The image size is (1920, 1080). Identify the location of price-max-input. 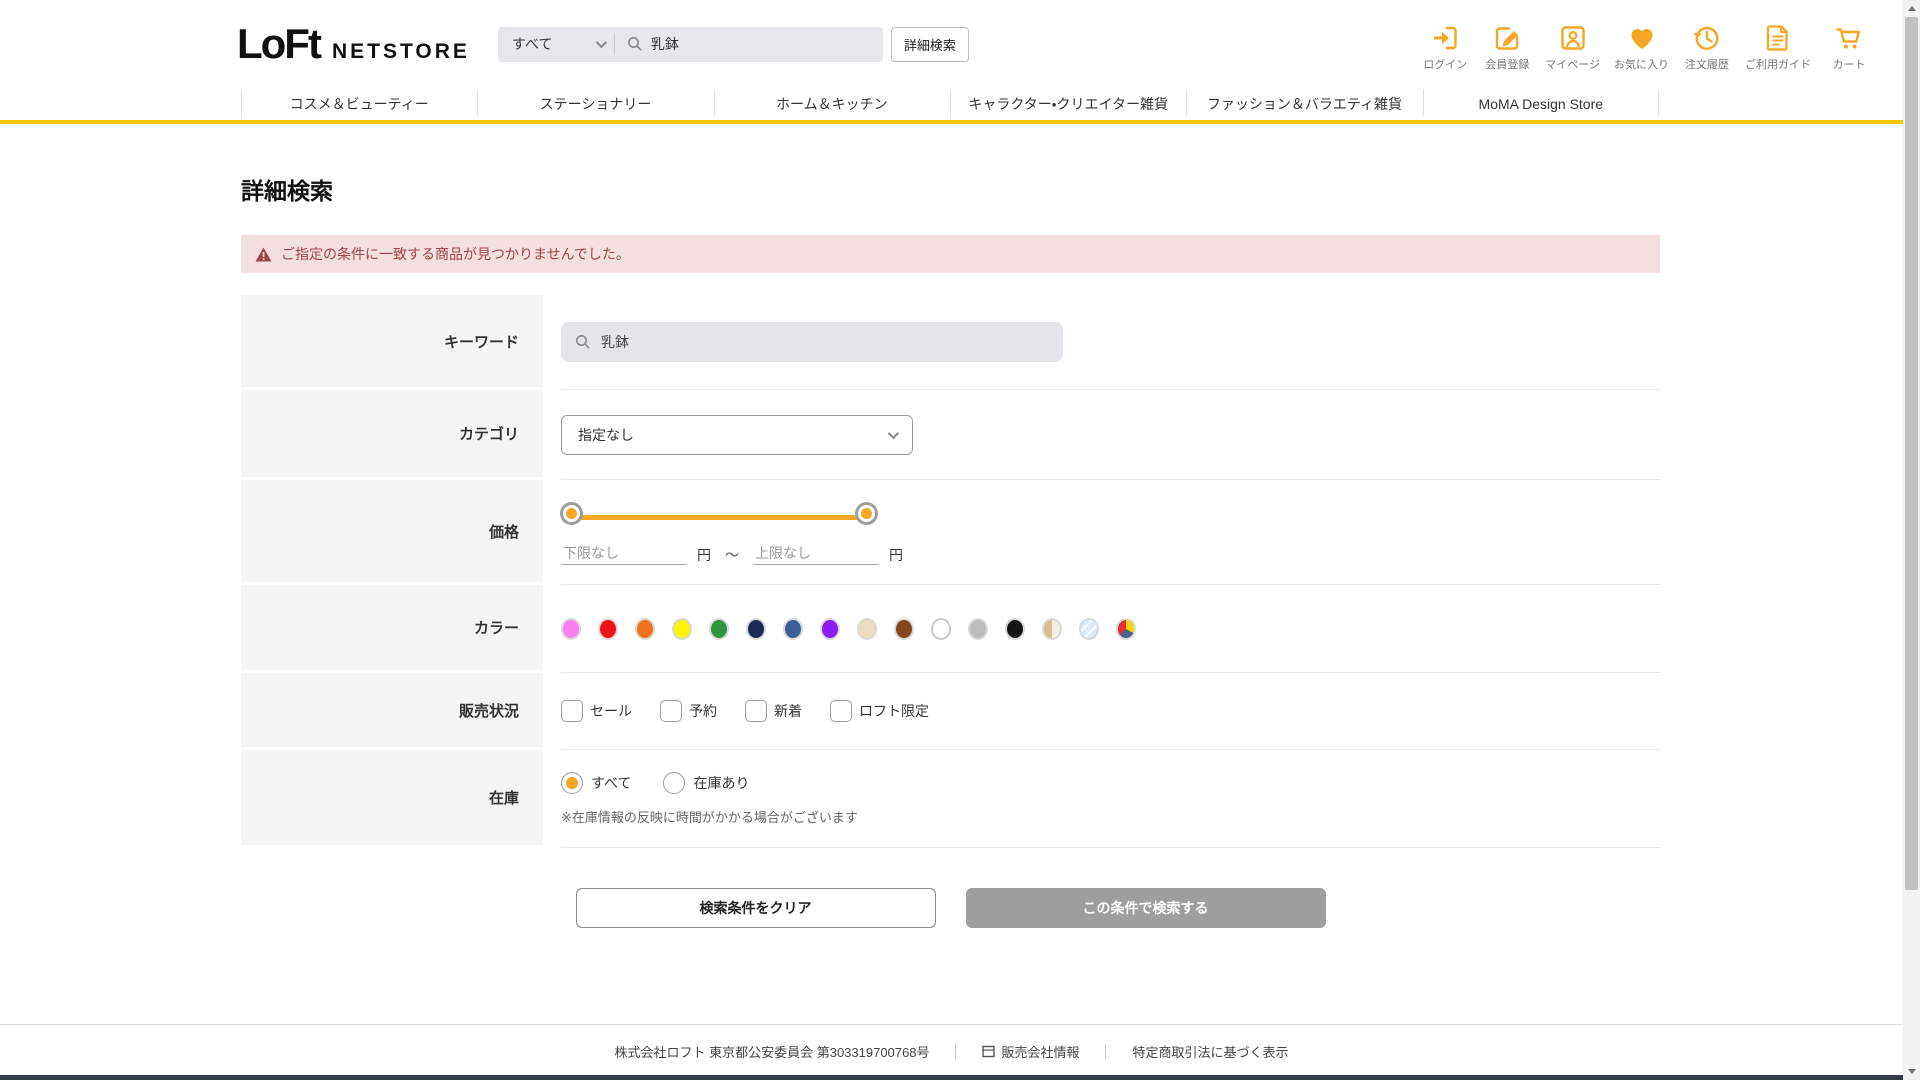
(816, 553).